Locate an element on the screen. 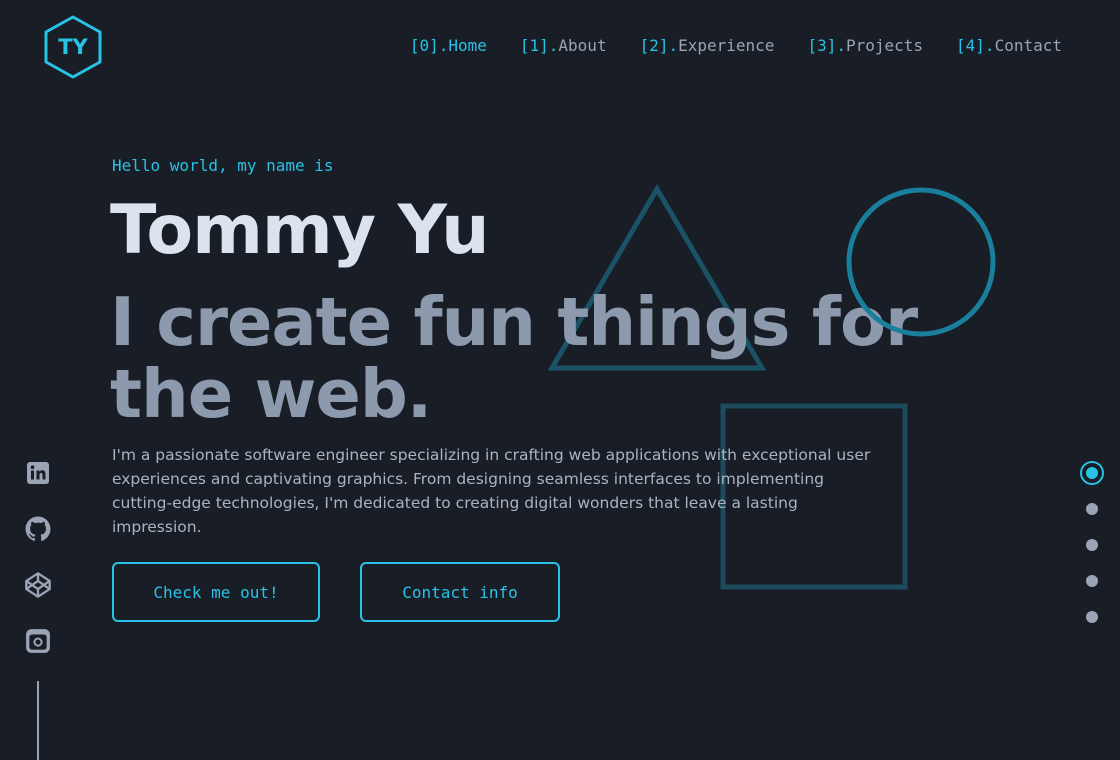 The width and height of the screenshot is (1120, 760). section-dot-active is located at coordinates (1092, 473).